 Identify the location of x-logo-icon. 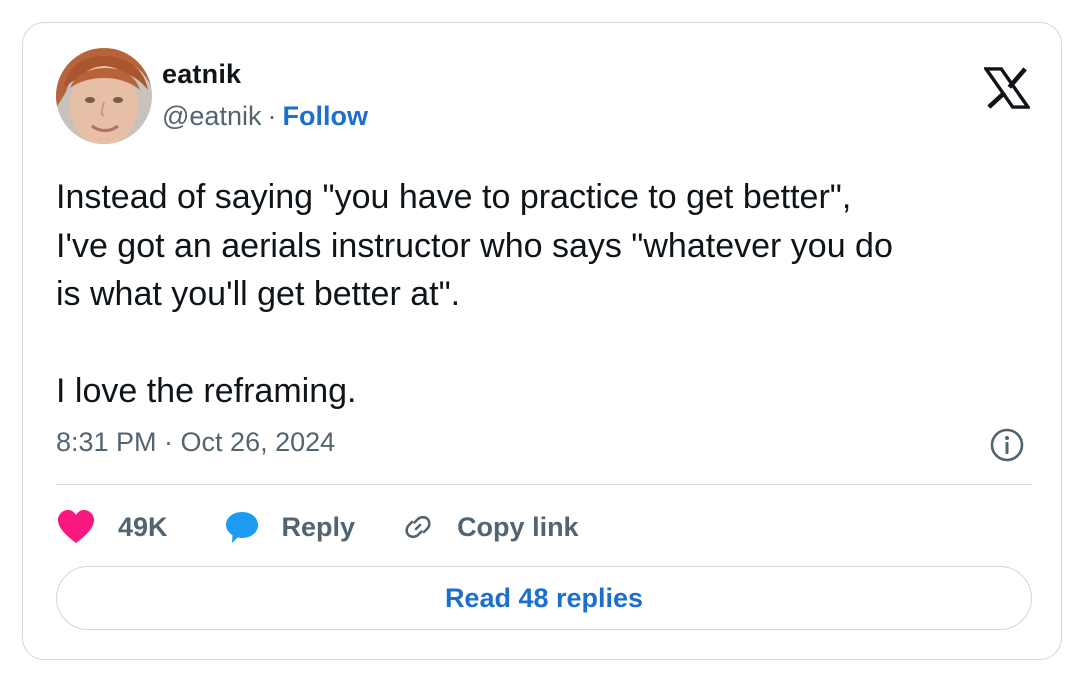
(1007, 88).